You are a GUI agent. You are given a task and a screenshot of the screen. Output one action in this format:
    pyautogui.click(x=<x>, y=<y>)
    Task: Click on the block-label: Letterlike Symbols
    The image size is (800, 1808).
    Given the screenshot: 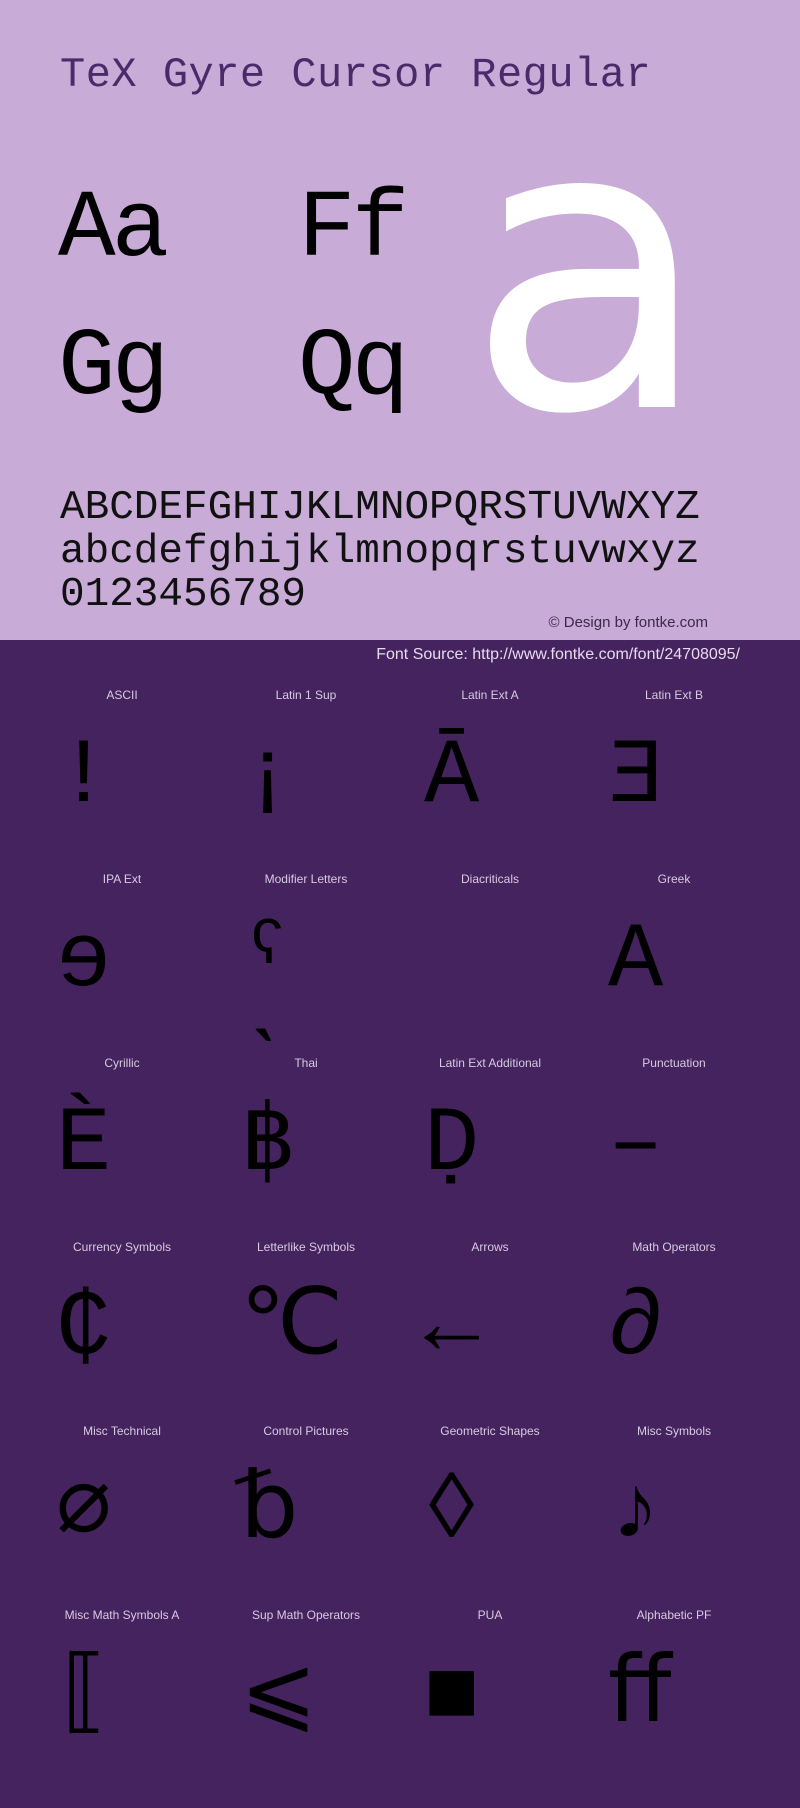 What is the action you would take?
    pyautogui.click(x=306, y=1247)
    